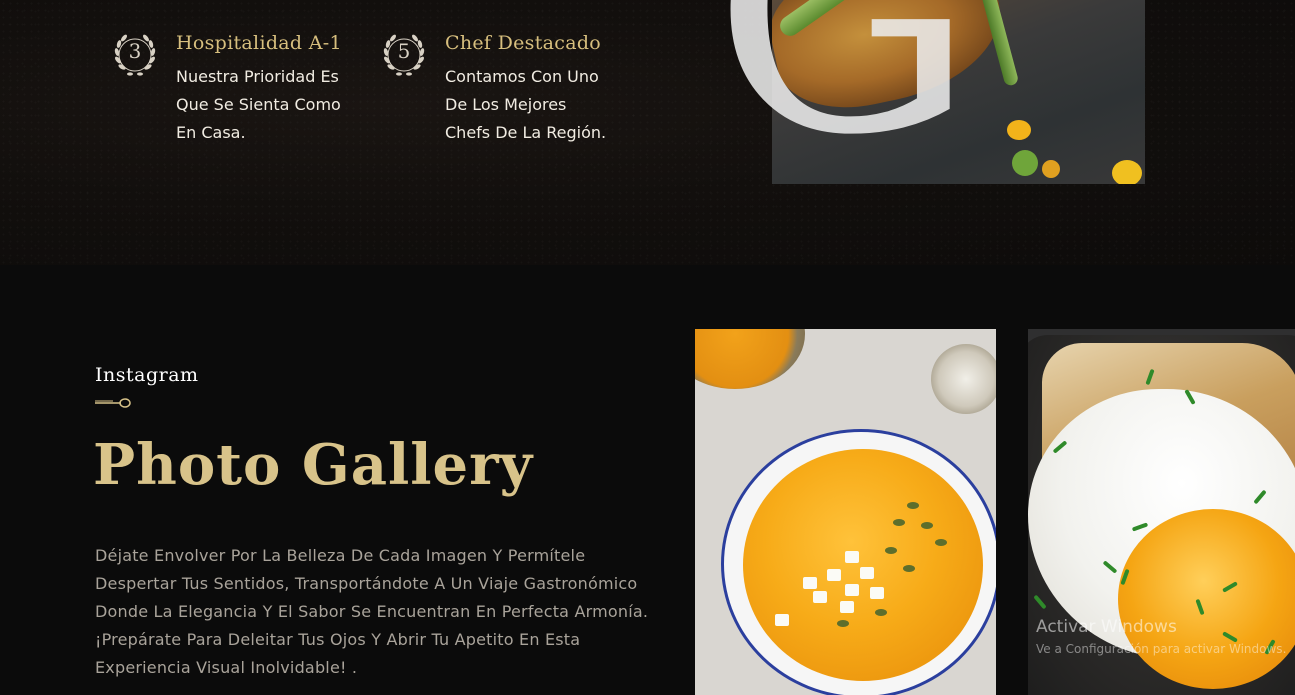 Image resolution: width=1295 pixels, height=695 pixels. Describe the element at coordinates (506, 104) in the screenshot. I see `feature-text-line: De Los Mejores` at that location.